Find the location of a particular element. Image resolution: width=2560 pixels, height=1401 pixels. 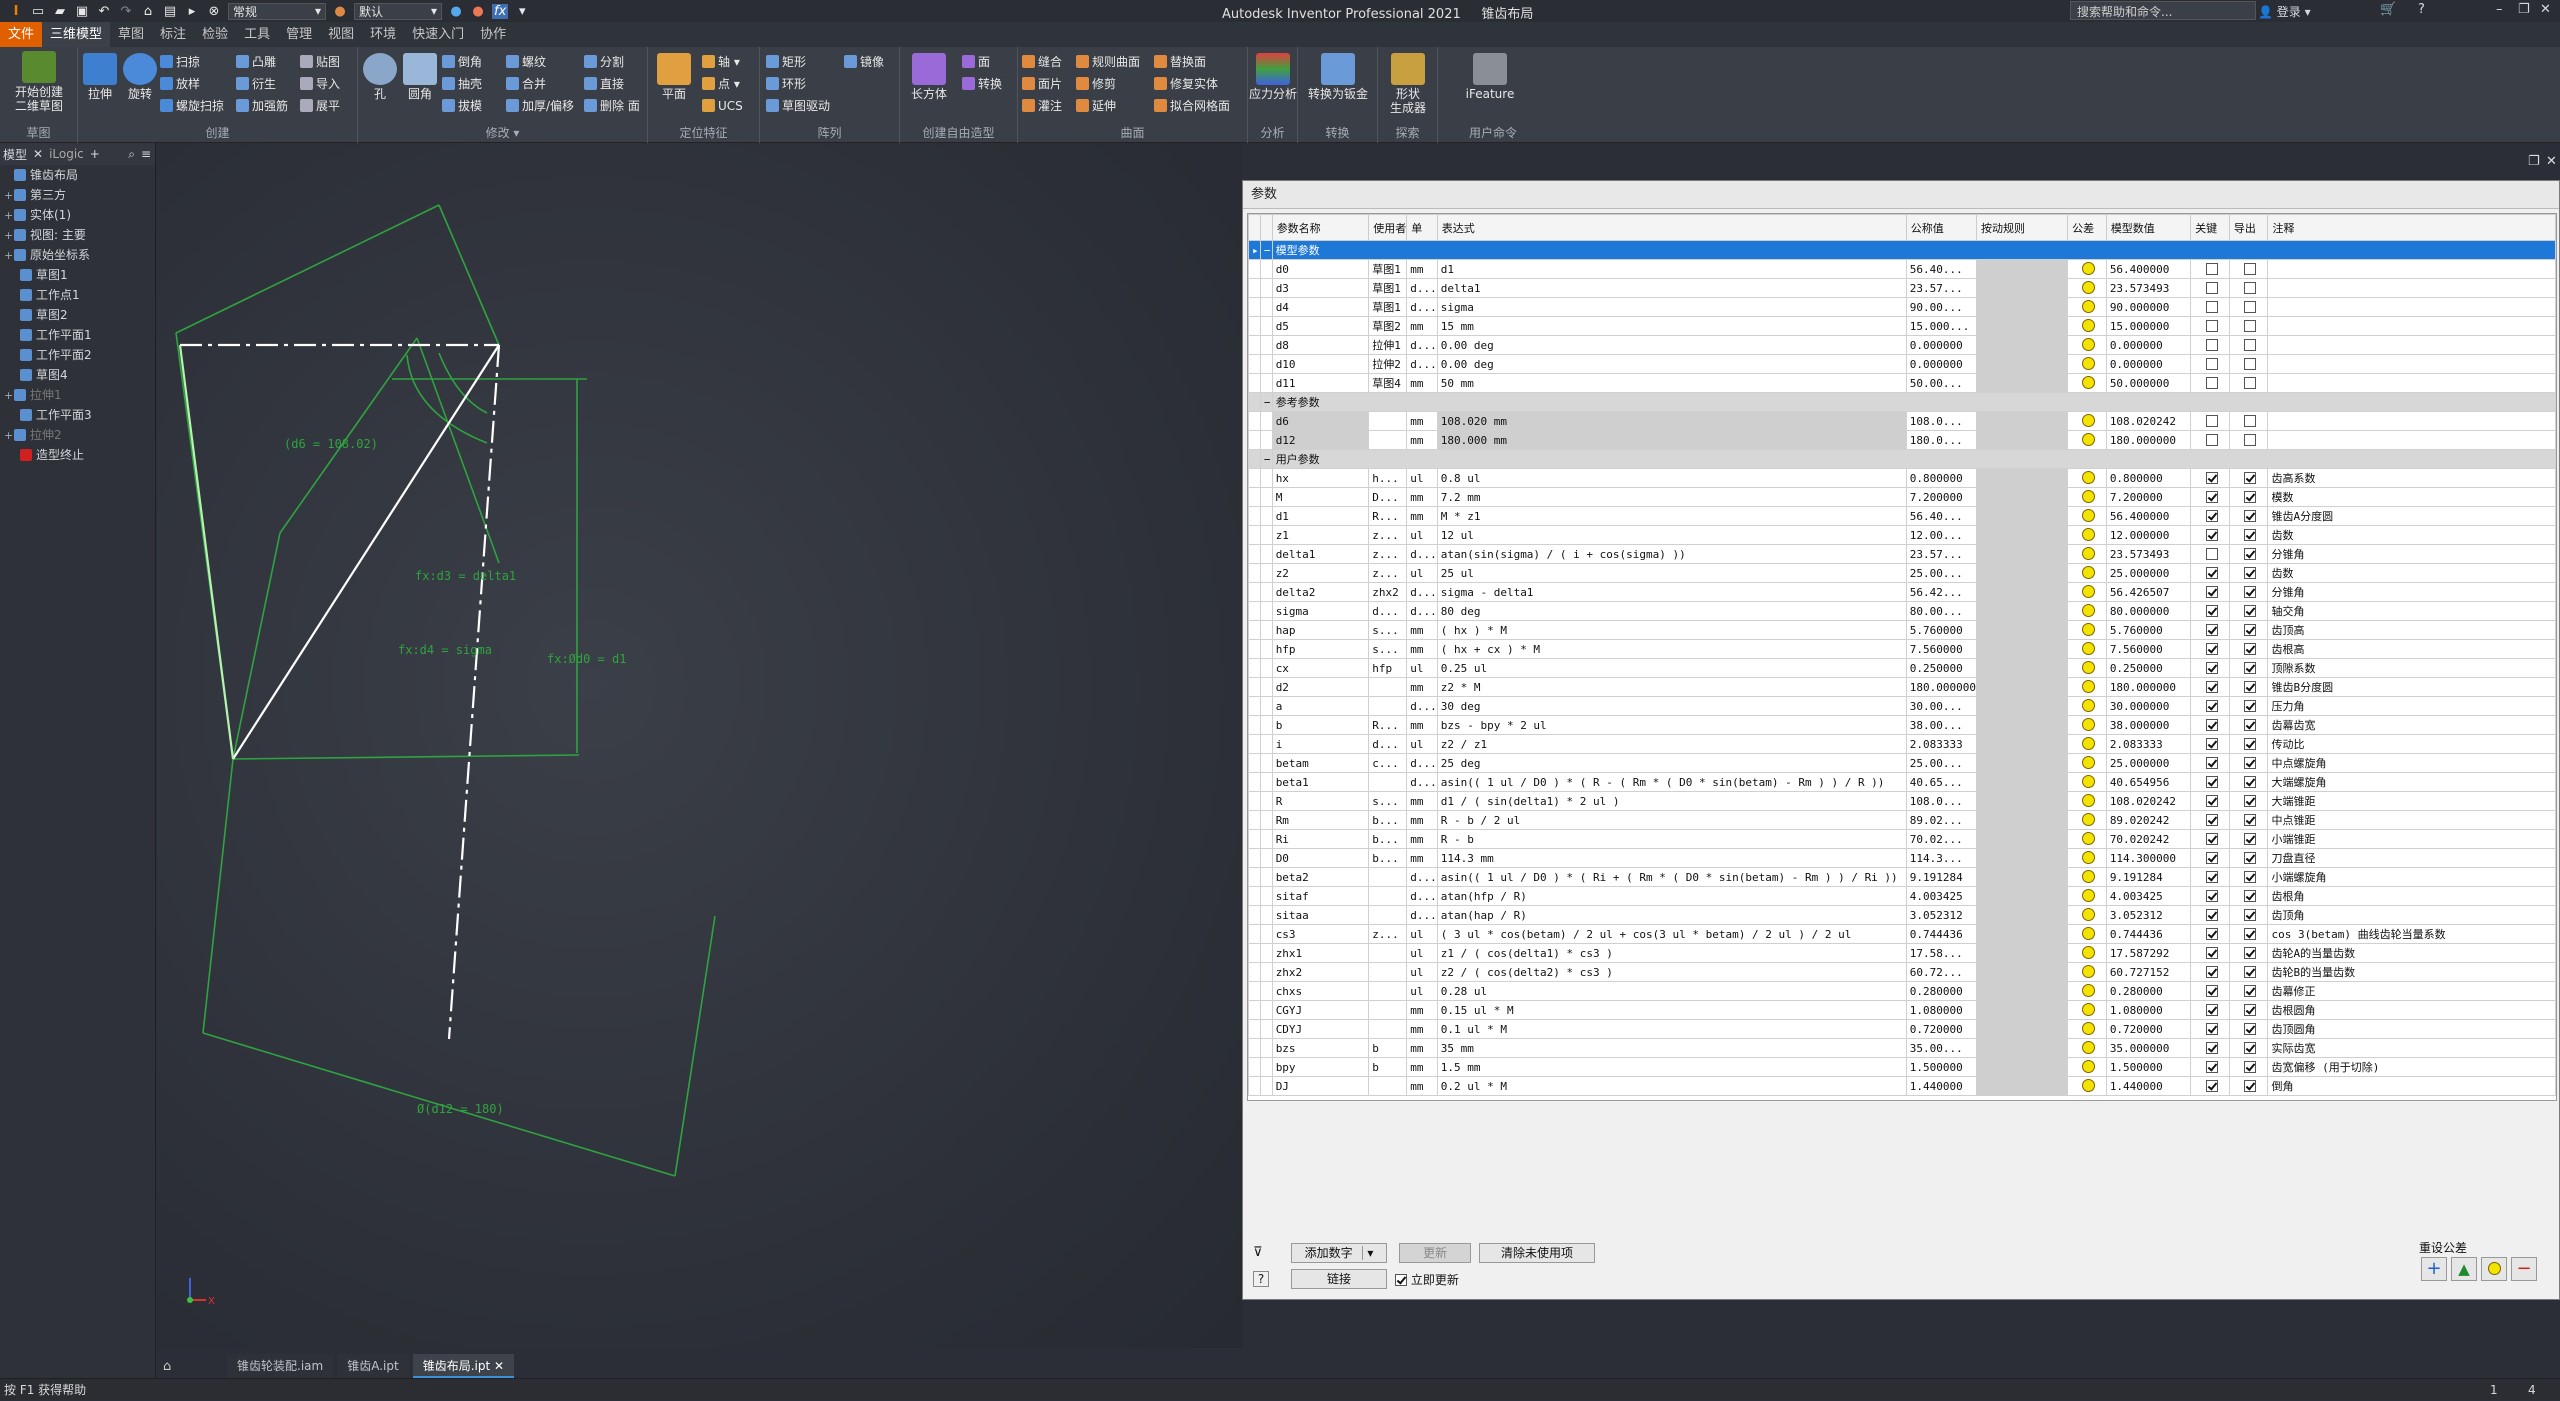

comment-cell: 齿轮A的当量齿数 is located at coordinates (2411, 953).